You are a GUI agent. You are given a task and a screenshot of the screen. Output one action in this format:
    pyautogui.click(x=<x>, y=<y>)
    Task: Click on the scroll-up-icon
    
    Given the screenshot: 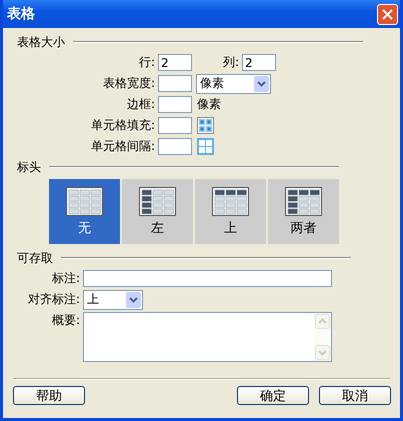 What is the action you would take?
    pyautogui.click(x=322, y=321)
    